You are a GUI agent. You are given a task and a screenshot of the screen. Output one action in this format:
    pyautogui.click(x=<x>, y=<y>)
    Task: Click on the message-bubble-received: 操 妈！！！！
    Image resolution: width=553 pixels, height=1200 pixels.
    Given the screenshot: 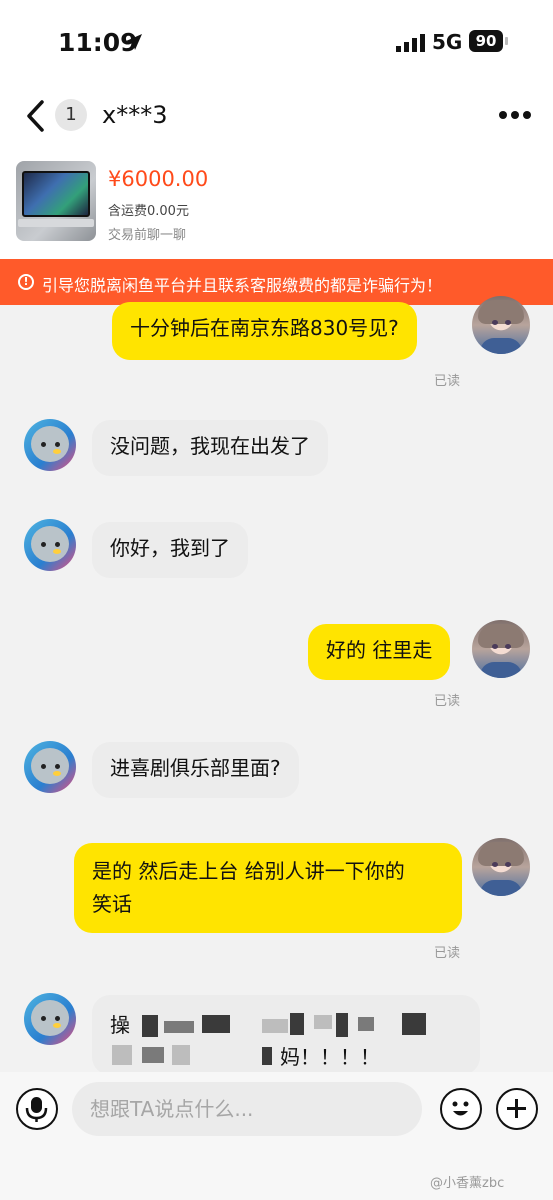 What is the action you would take?
    pyautogui.click(x=286, y=1035)
    